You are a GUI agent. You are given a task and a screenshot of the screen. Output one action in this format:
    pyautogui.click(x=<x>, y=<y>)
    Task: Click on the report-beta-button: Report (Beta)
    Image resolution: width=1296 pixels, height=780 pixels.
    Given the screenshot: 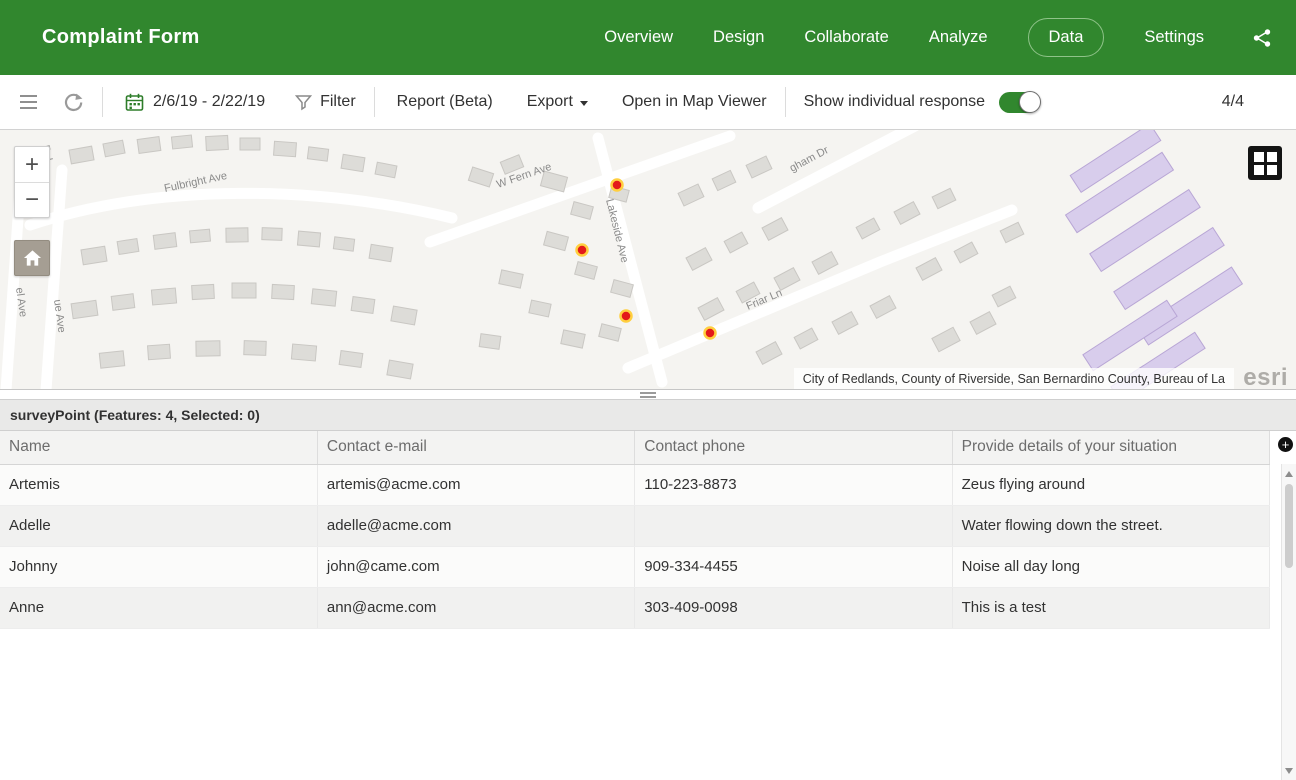 What is the action you would take?
    pyautogui.click(x=445, y=102)
    